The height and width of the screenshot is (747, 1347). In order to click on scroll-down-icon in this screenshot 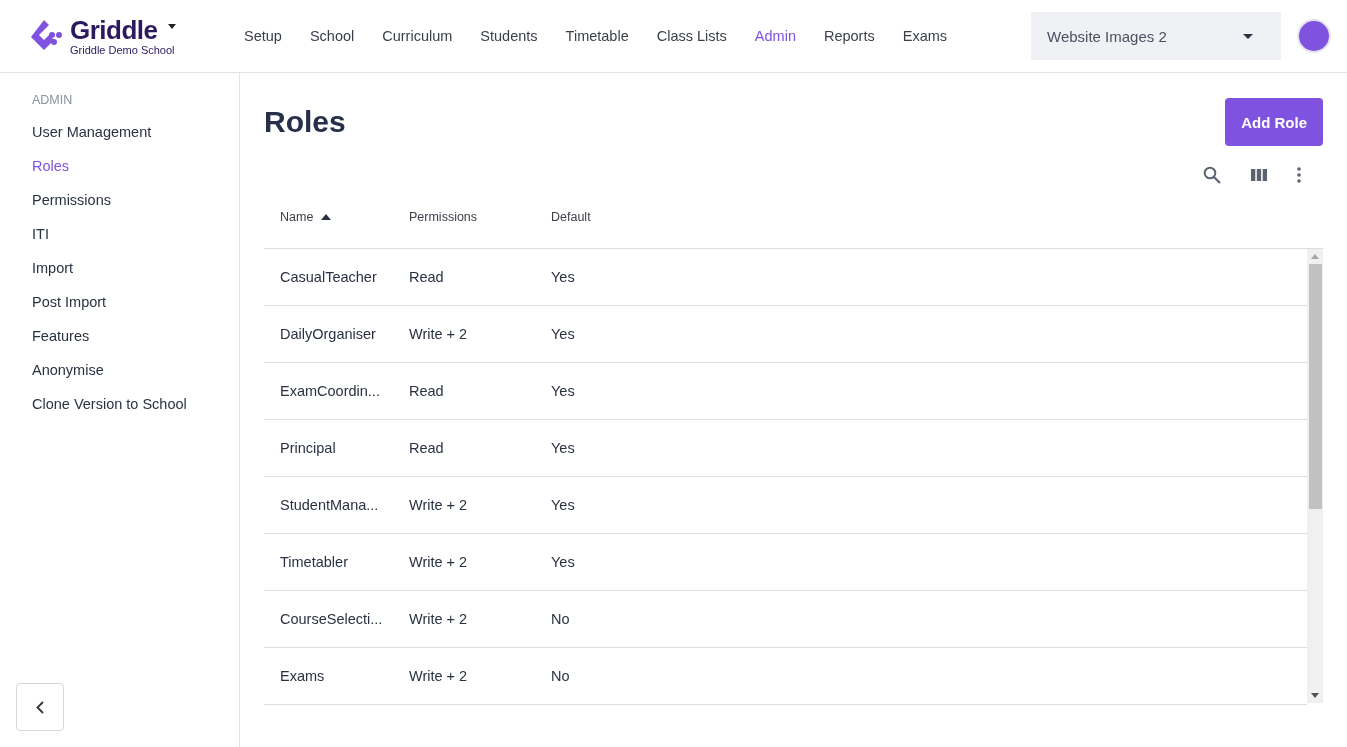, I will do `click(1315, 695)`.